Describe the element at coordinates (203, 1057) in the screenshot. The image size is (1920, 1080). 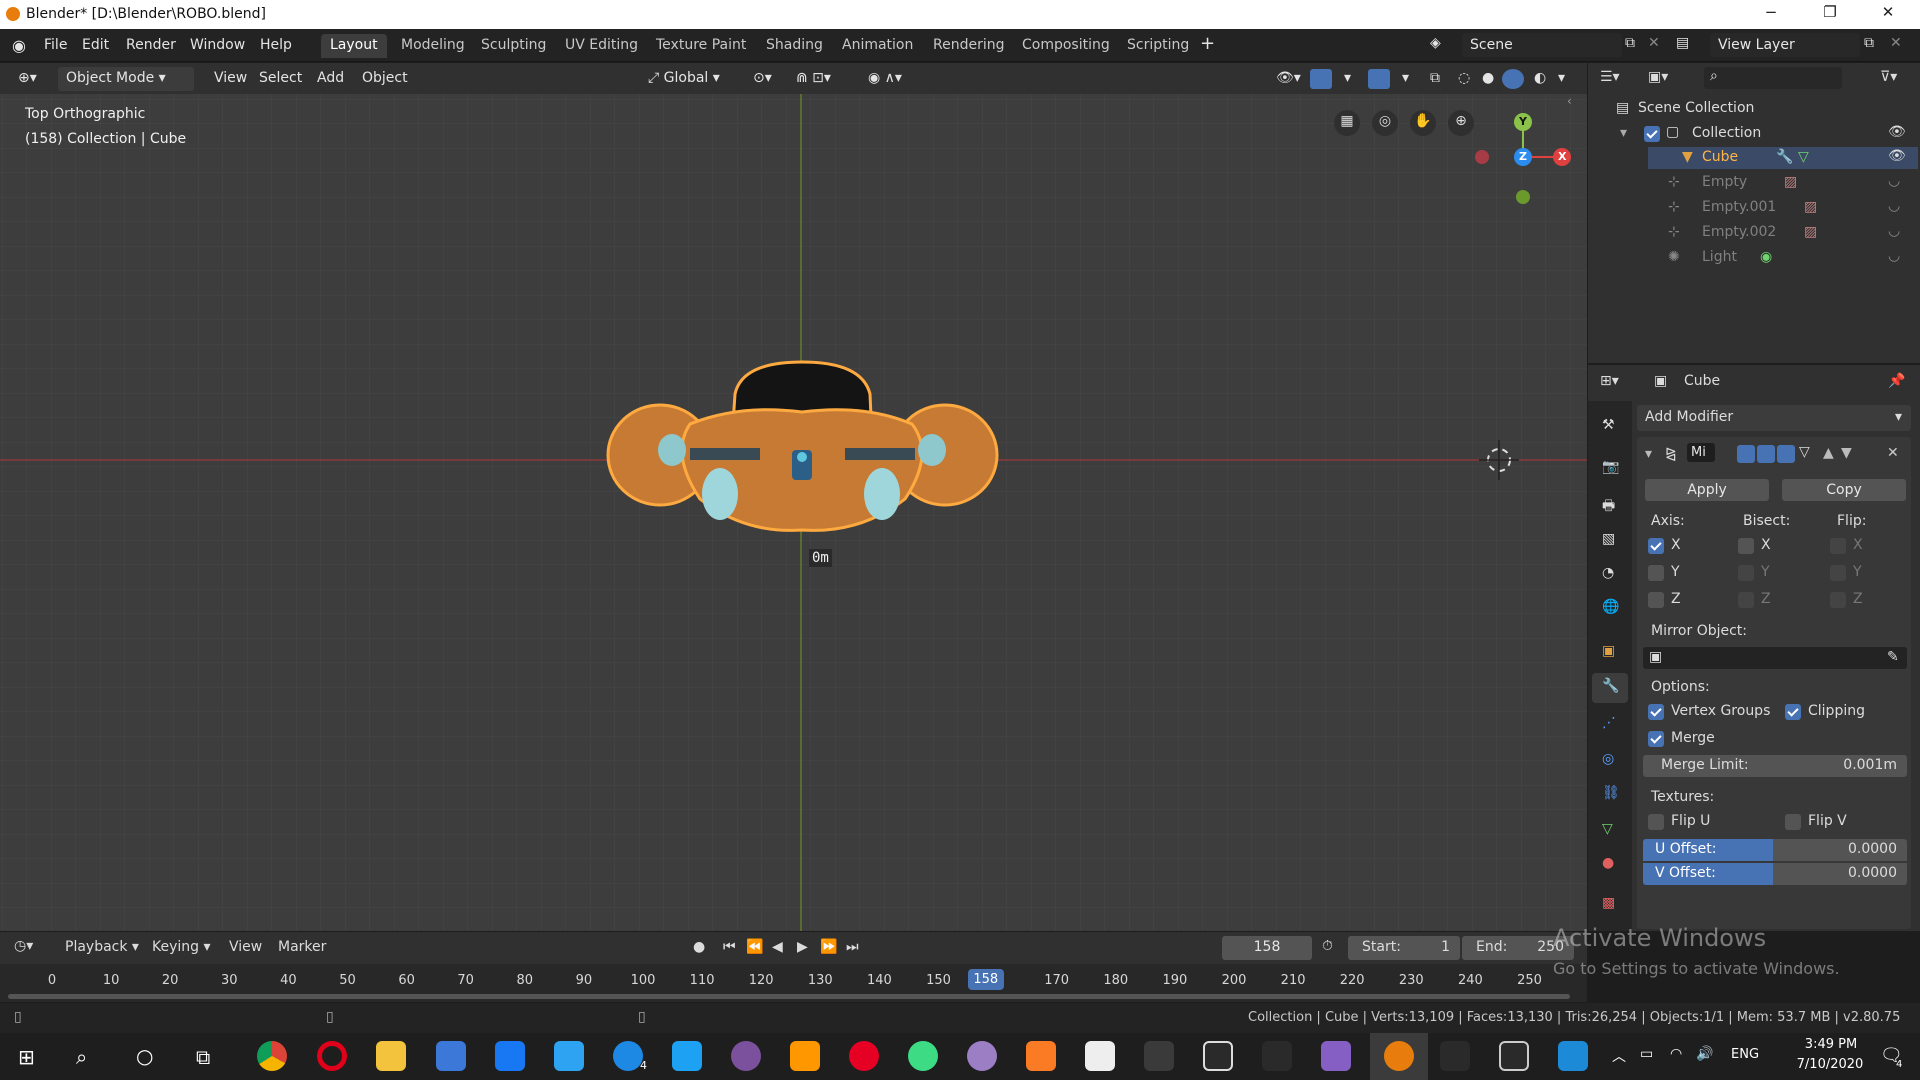
I see `task-view-icon: ⧉` at that location.